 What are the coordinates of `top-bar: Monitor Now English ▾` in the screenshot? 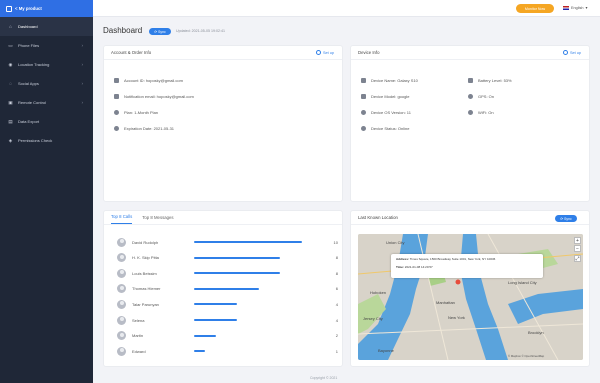 It's located at (346, 8).